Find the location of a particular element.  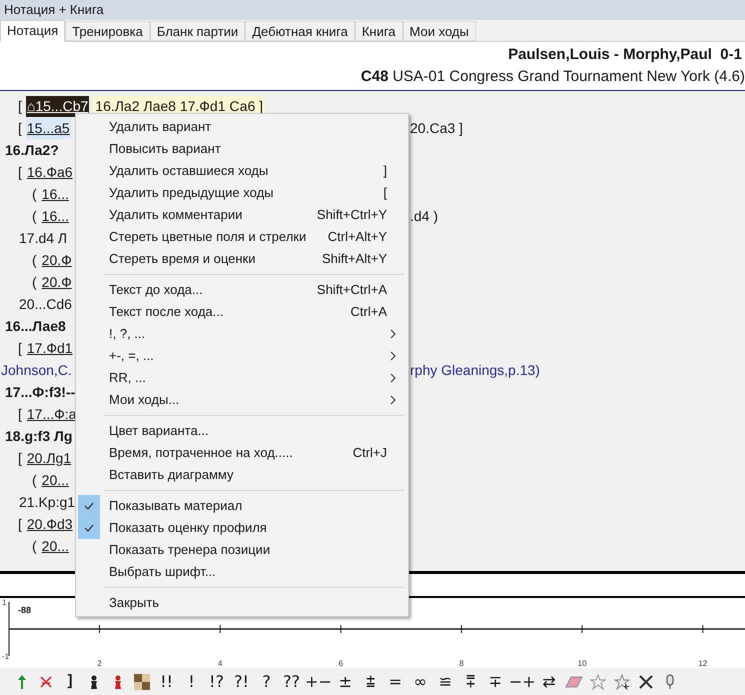

menu-item: Повысить вариант is located at coordinates (242, 149).